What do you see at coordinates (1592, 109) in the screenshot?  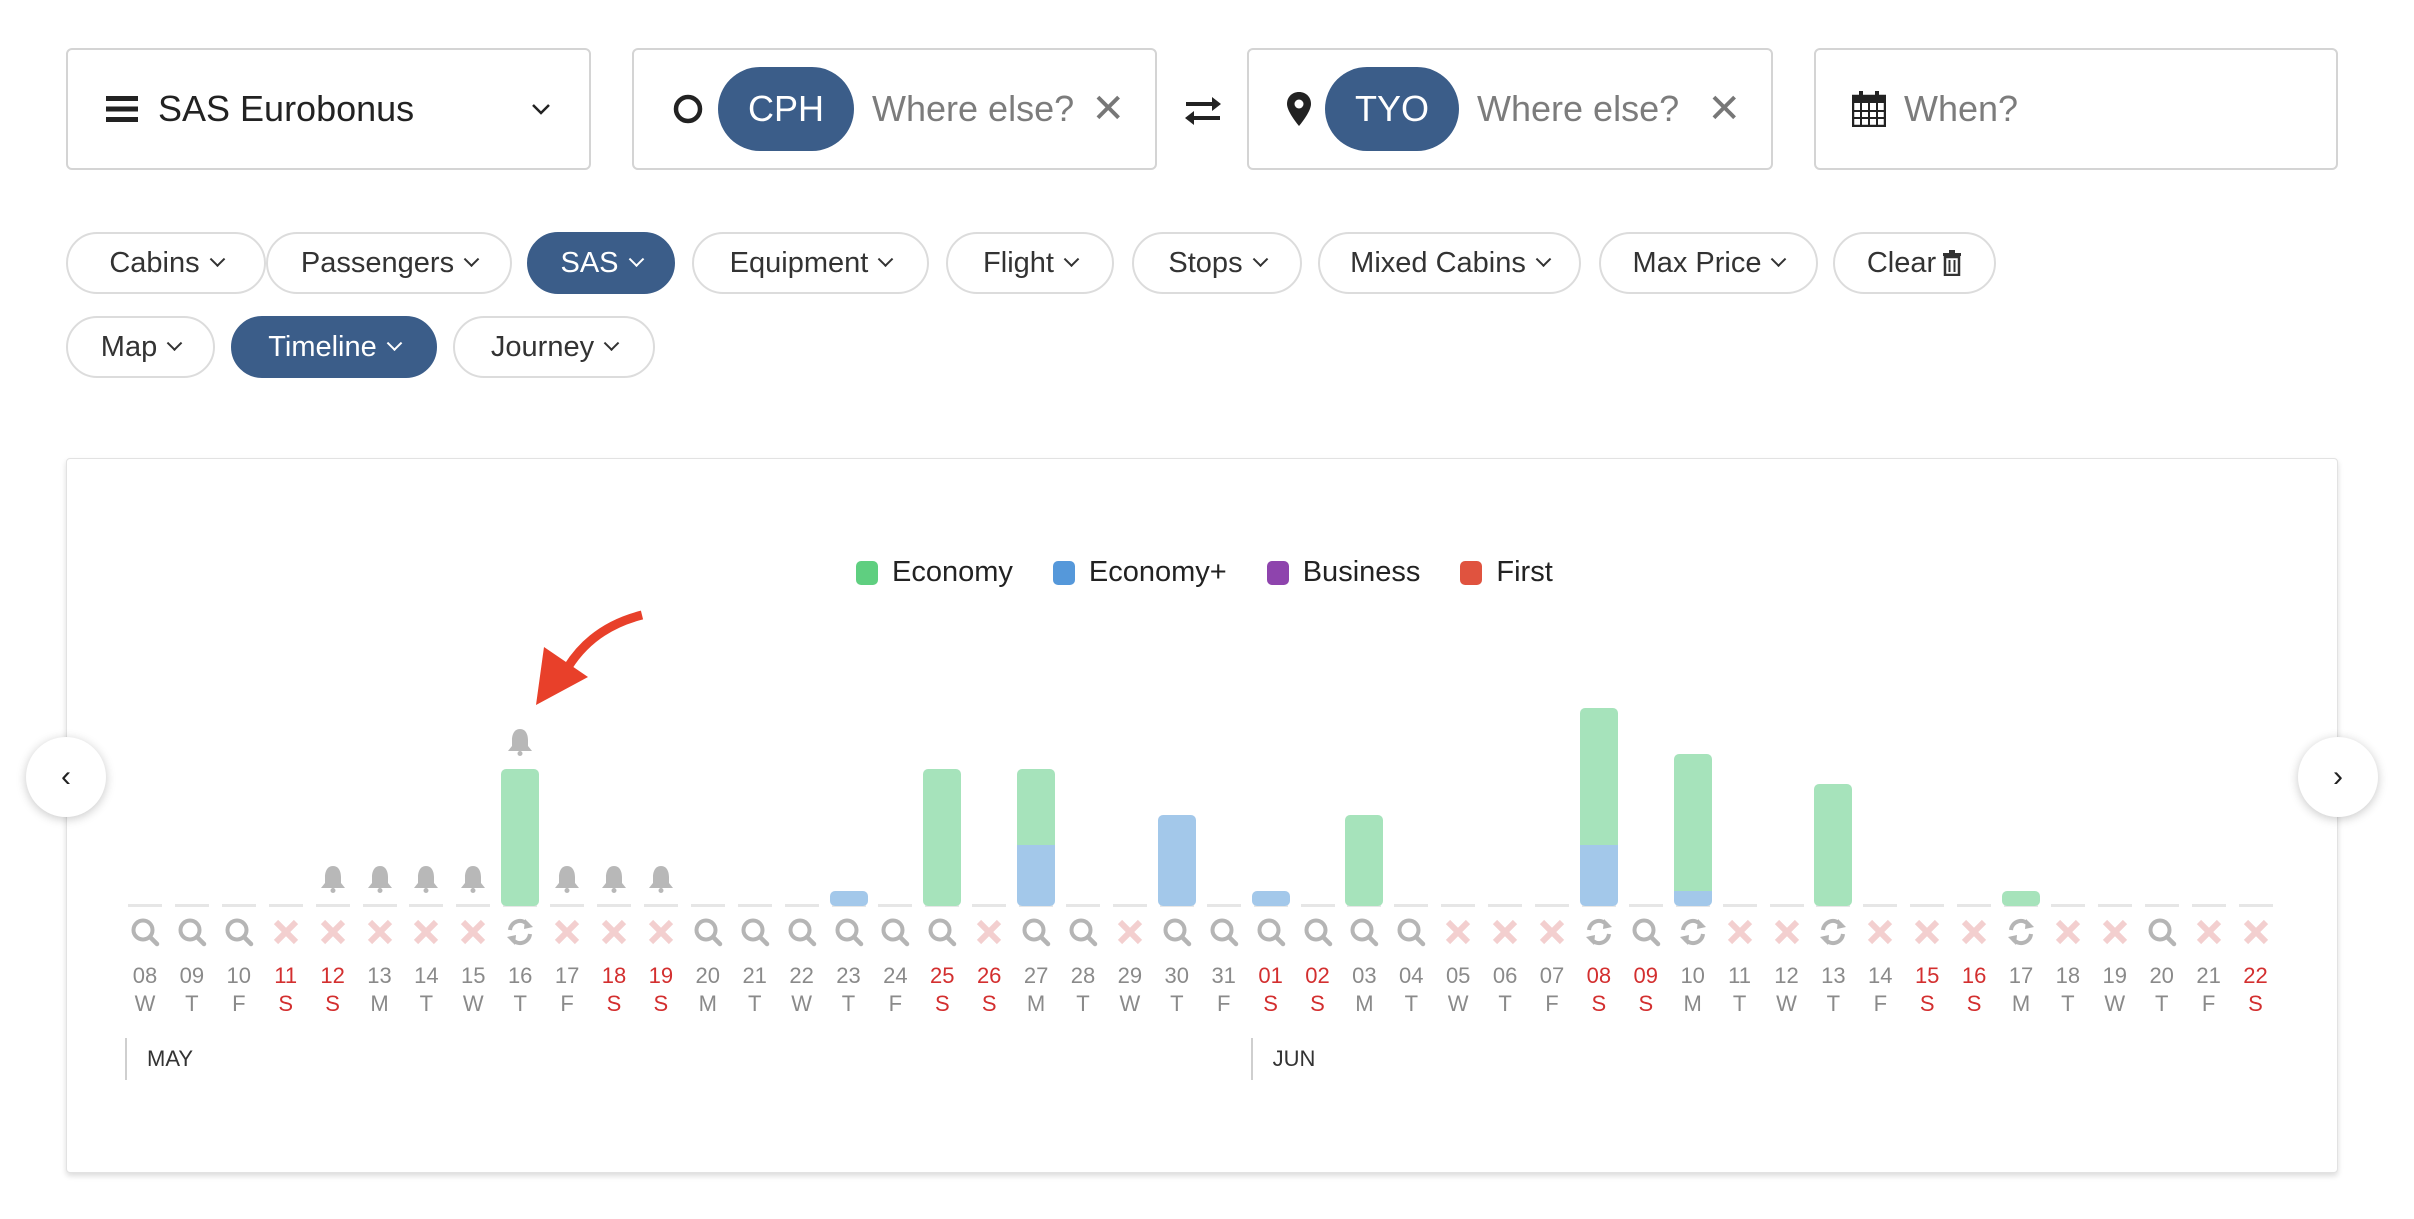 I see `destination-input: Where else?` at bounding box center [1592, 109].